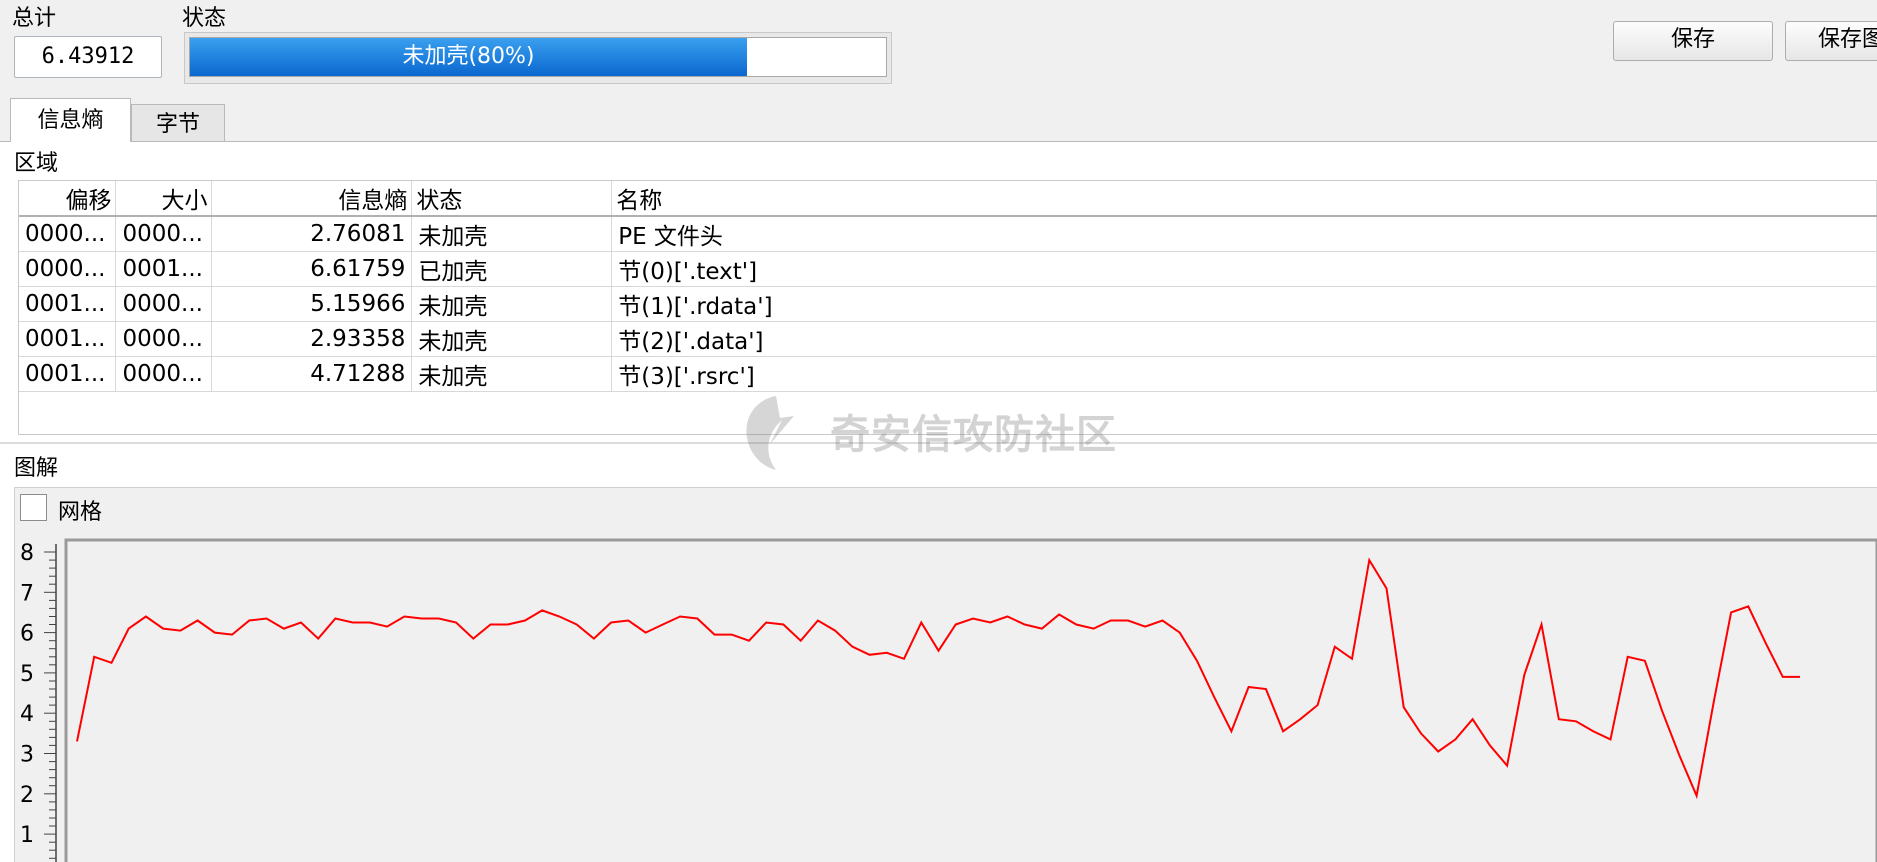 The width and height of the screenshot is (1877, 862). Describe the element at coordinates (178, 123) in the screenshot. I see `tab-bytes: 字节` at that location.